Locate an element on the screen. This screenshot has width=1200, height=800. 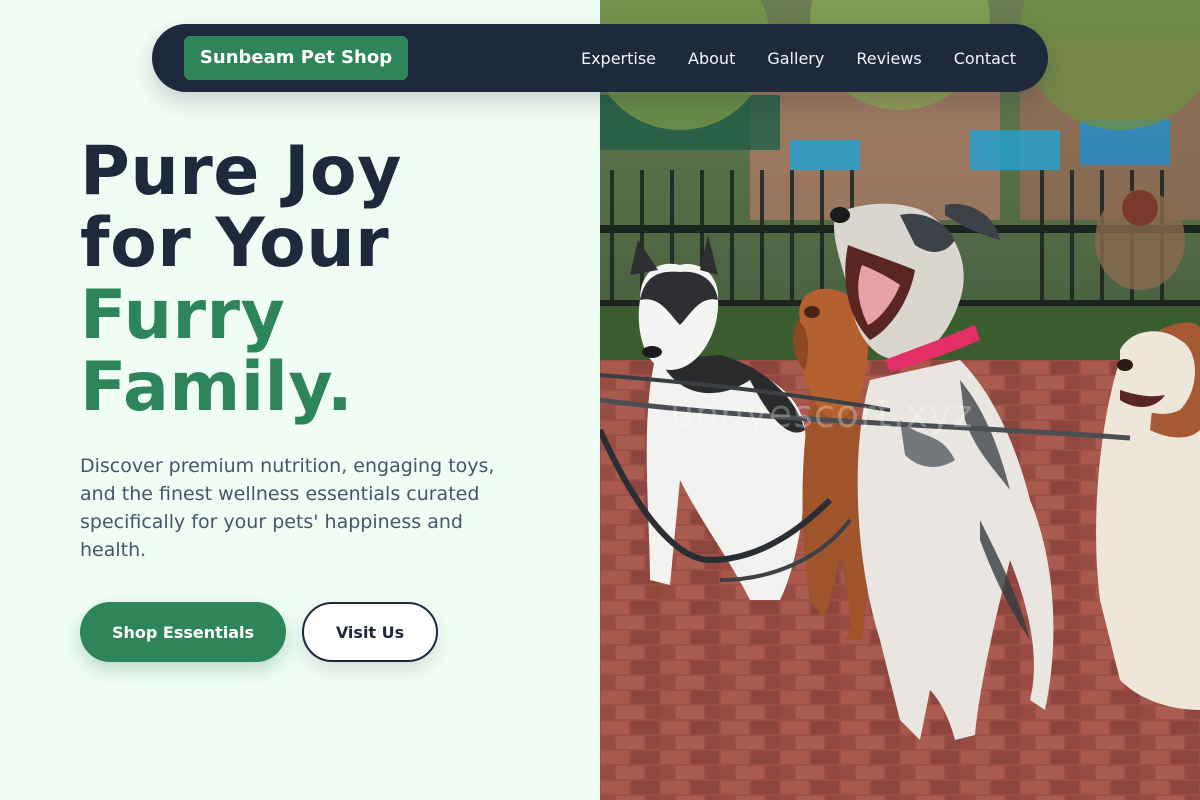
nav-link-reviews: Reviews is located at coordinates (888, 58).